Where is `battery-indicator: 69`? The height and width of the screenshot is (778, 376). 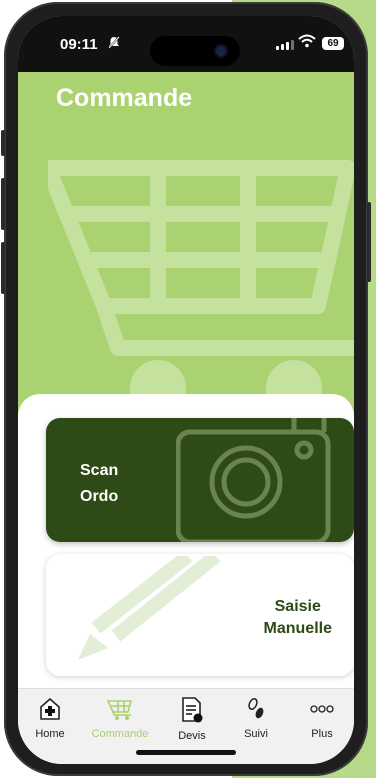 battery-indicator: 69 is located at coordinates (333, 43).